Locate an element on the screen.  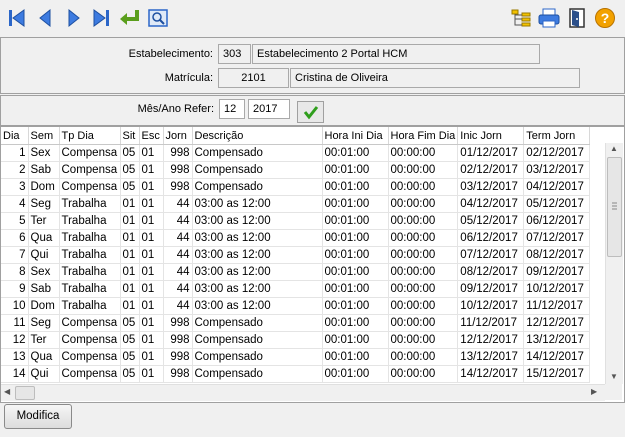
enter-icon is located at coordinates (129, 17).